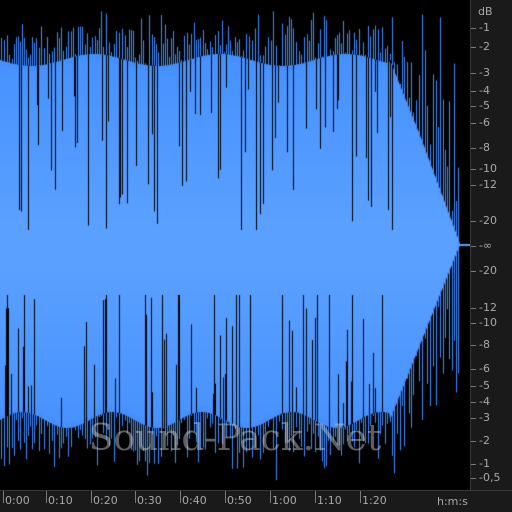 The width and height of the screenshot is (512, 512). I want to click on time-unit-label: h:m:s, so click(452, 501).